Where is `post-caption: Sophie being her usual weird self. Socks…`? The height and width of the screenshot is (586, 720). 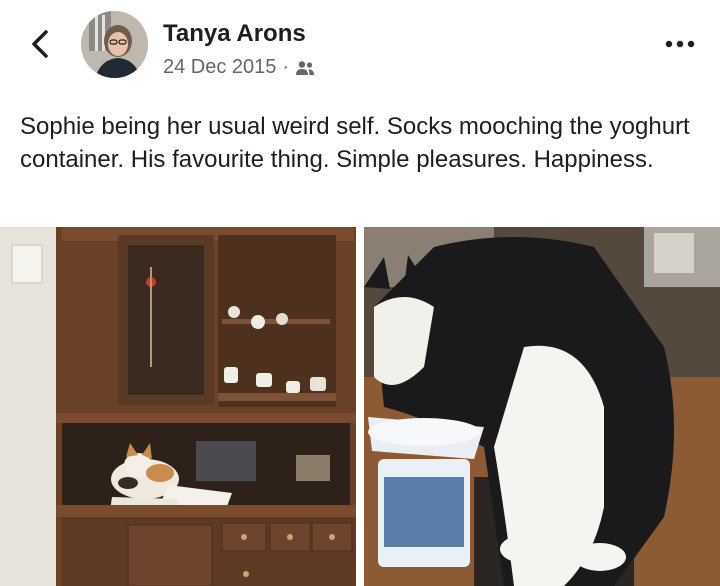
post-caption: Sophie being her usual weird self. Socks… is located at coordinates (355, 143).